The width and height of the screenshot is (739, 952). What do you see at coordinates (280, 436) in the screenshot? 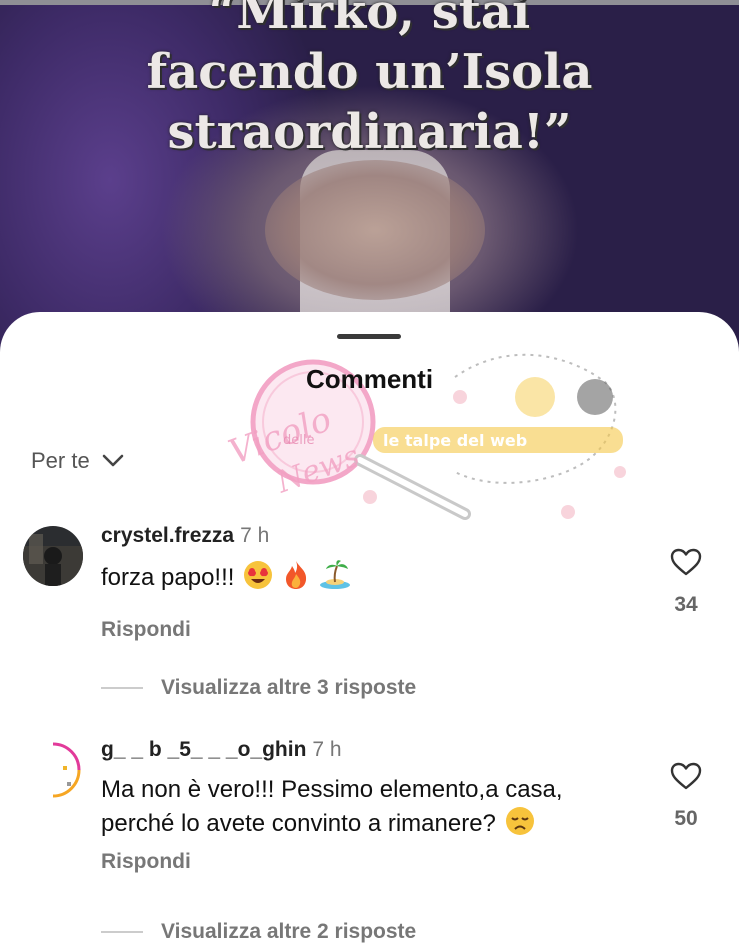
I see `watermark-text-left: Vicolo` at bounding box center [280, 436].